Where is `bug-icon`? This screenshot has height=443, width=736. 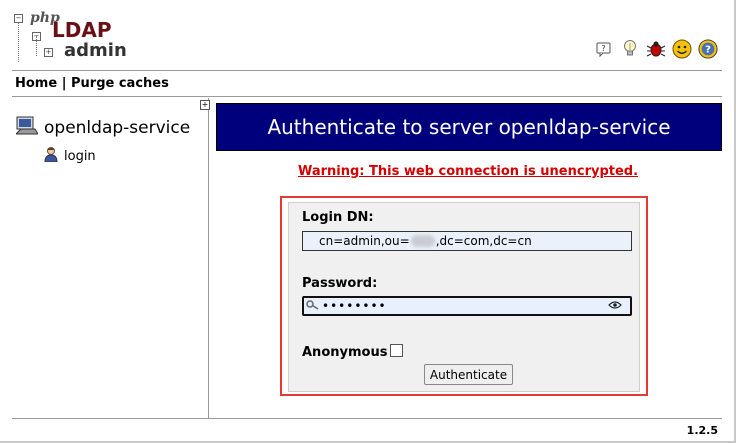 bug-icon is located at coordinates (656, 49).